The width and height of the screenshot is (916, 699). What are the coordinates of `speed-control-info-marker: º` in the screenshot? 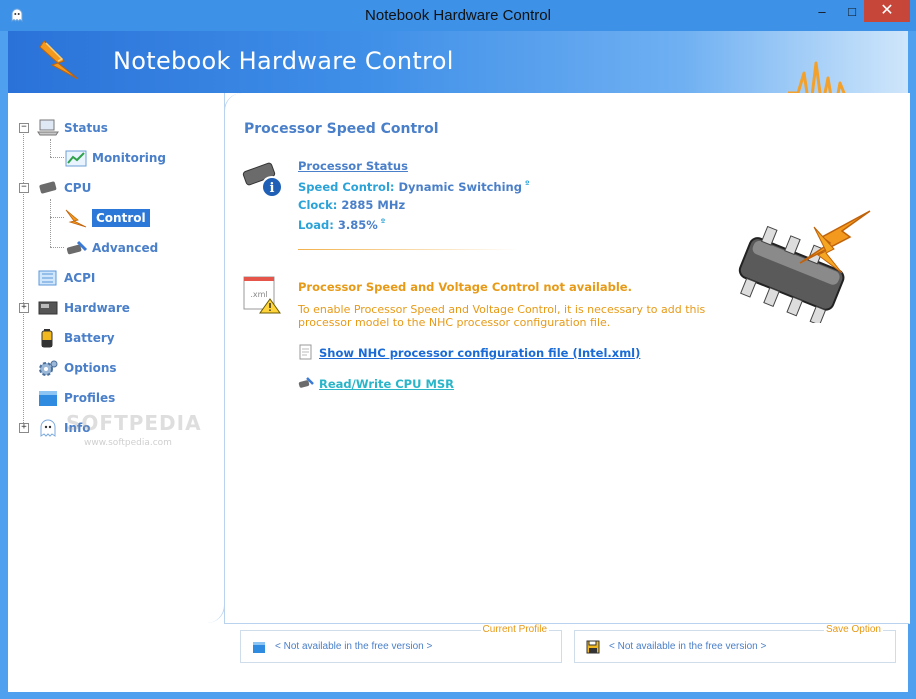 It's located at (527, 183).